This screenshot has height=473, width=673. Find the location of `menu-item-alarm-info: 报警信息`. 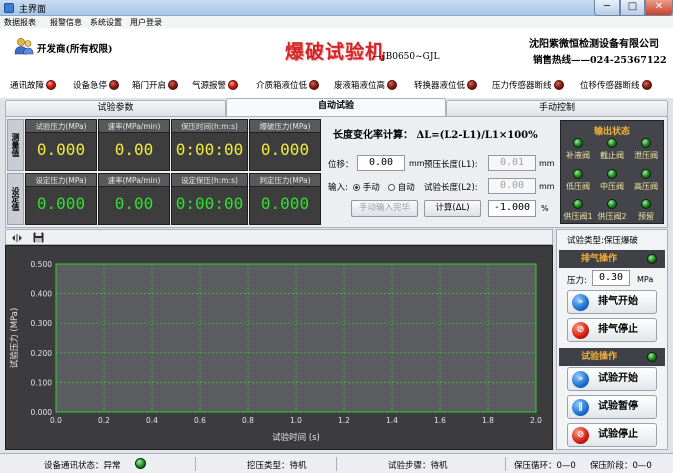

menu-item-alarm-info: 报警信息 is located at coordinates (66, 22).